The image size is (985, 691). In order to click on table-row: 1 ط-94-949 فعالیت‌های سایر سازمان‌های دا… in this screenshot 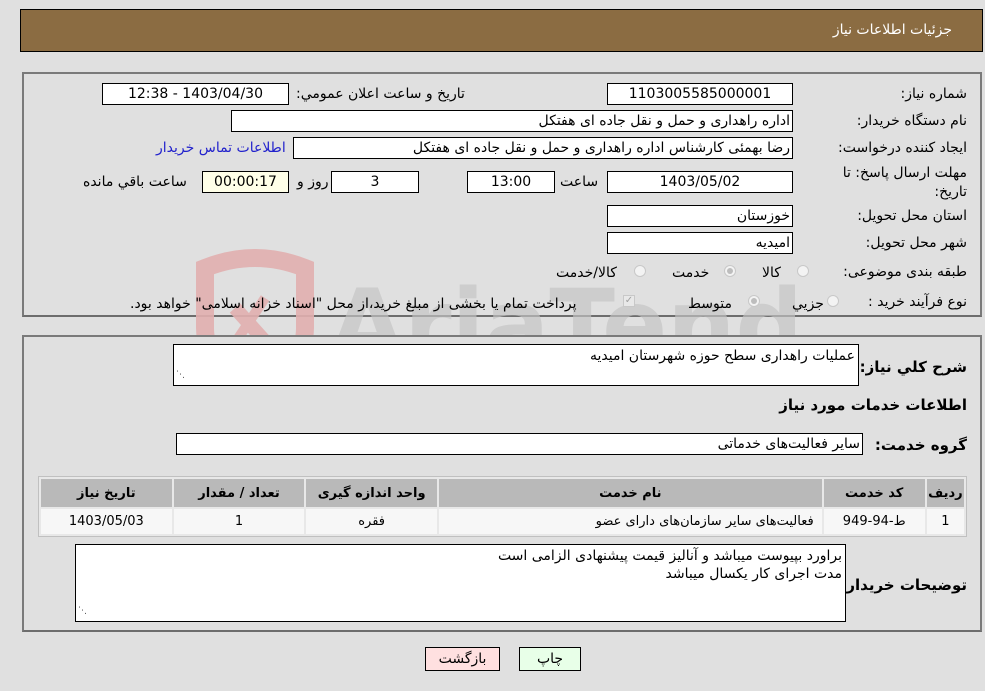, I will do `click(502, 521)`.